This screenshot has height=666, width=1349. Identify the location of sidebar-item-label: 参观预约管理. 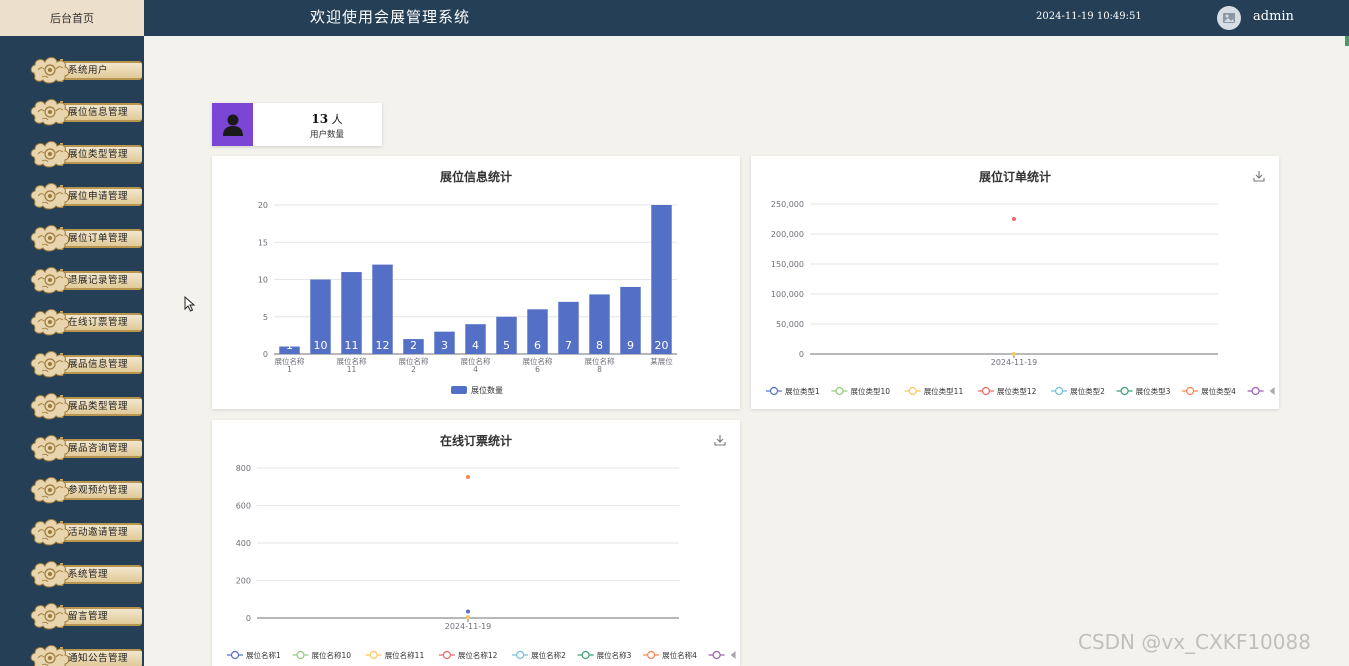
(98, 490).